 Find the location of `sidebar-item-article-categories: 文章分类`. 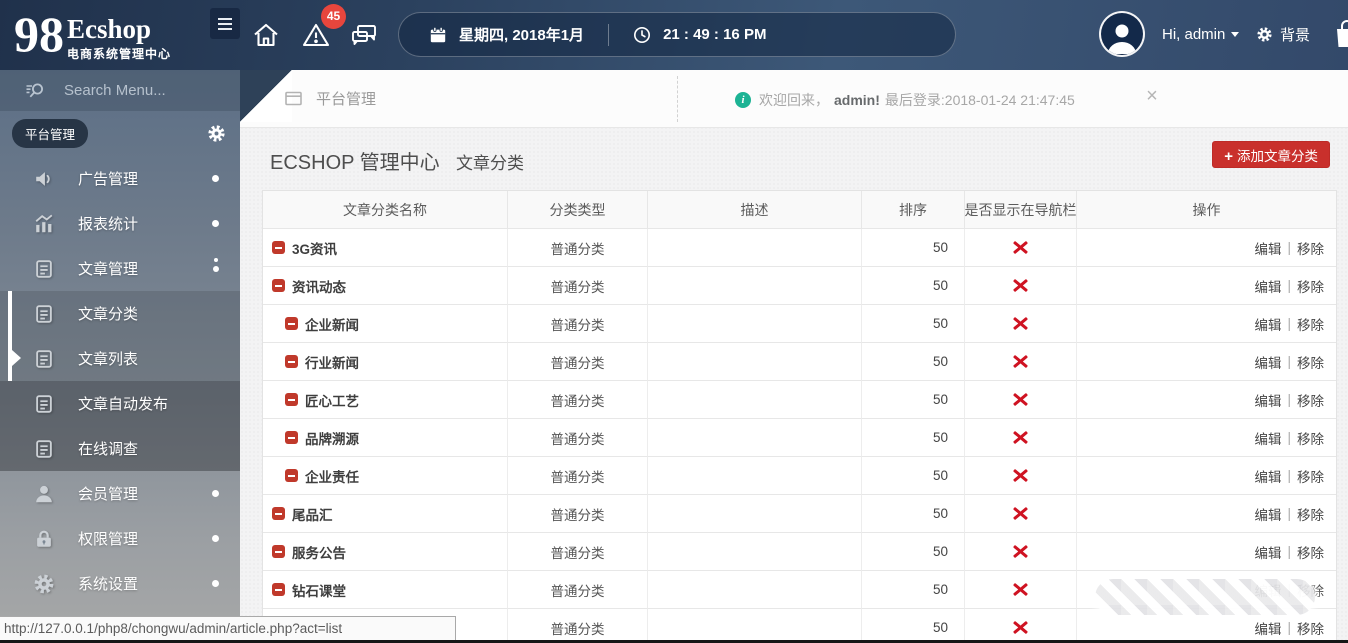

sidebar-item-article-categories: 文章分类 is located at coordinates (120, 313).